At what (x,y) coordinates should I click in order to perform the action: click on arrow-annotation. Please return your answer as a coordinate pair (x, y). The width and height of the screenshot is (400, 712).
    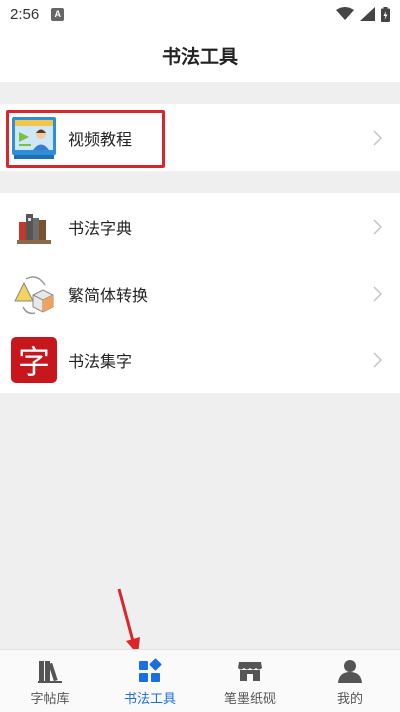
    Looking at the image, I should click on (128, 621).